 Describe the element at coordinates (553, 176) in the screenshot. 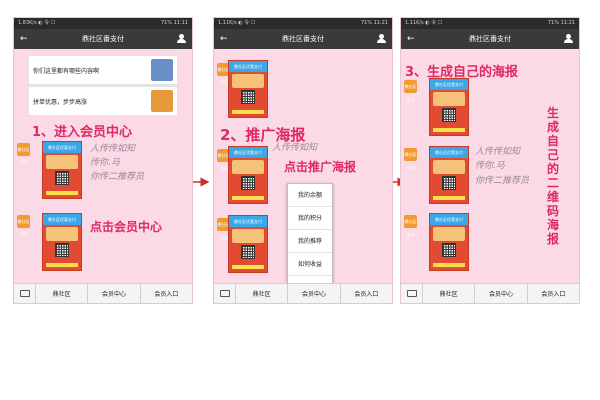

I see `instruction-note-vertical: 生成自己的二维码海报` at that location.